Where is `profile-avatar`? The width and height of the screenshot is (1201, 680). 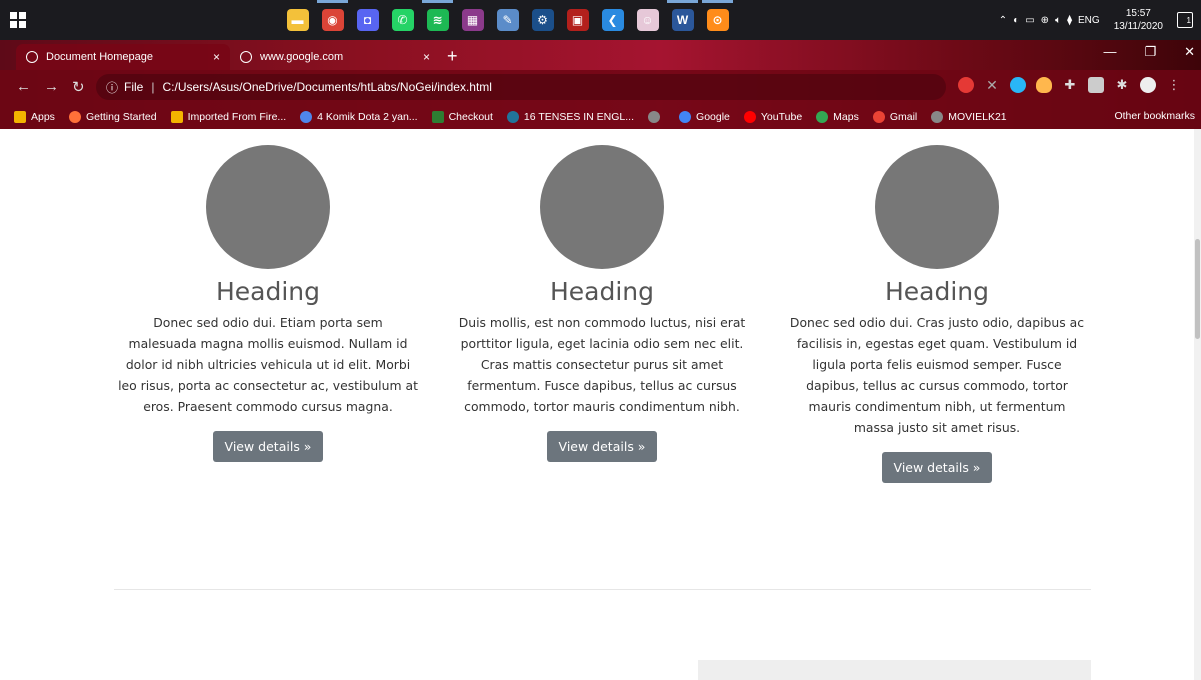
profile-avatar is located at coordinates (1148, 85).